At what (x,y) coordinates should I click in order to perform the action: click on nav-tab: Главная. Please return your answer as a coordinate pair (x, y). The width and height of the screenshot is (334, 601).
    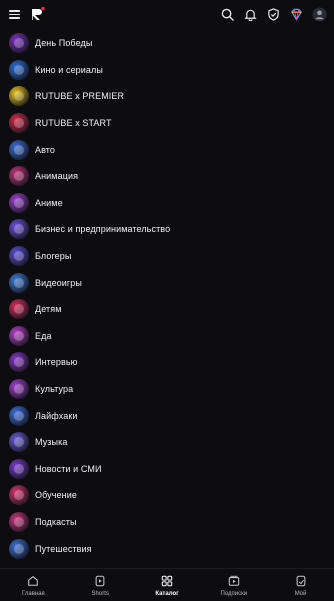
    Looking at the image, I should click on (33, 585).